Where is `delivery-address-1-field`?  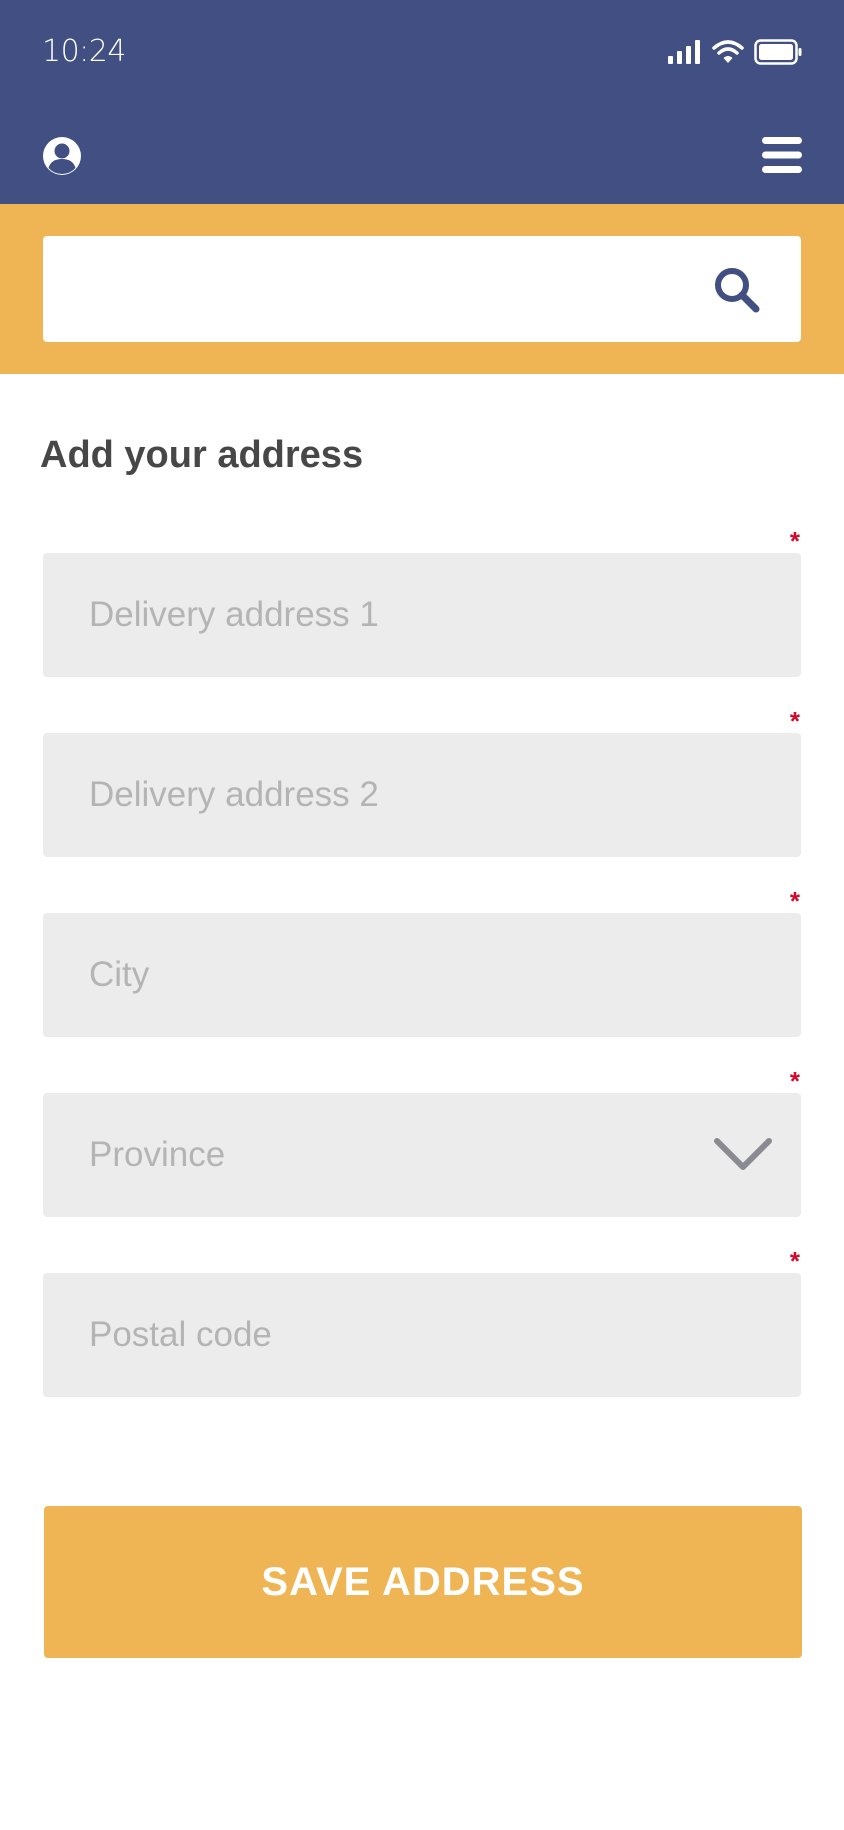
delivery-address-1-field is located at coordinates (422, 615).